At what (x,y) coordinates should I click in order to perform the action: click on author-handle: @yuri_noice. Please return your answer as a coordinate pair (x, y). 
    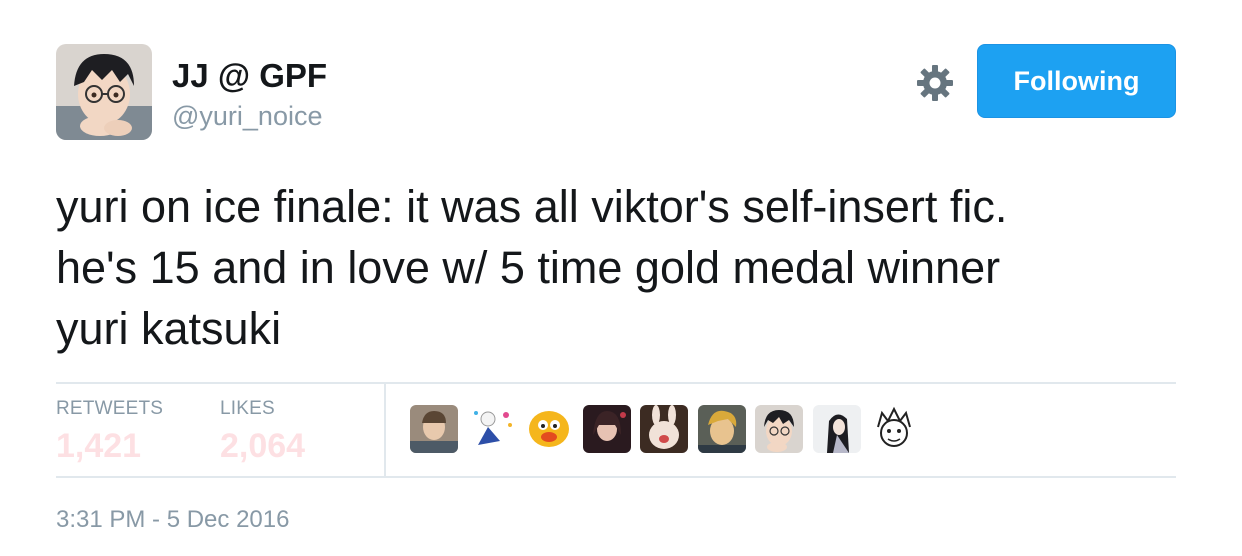
    Looking at the image, I should click on (247, 116).